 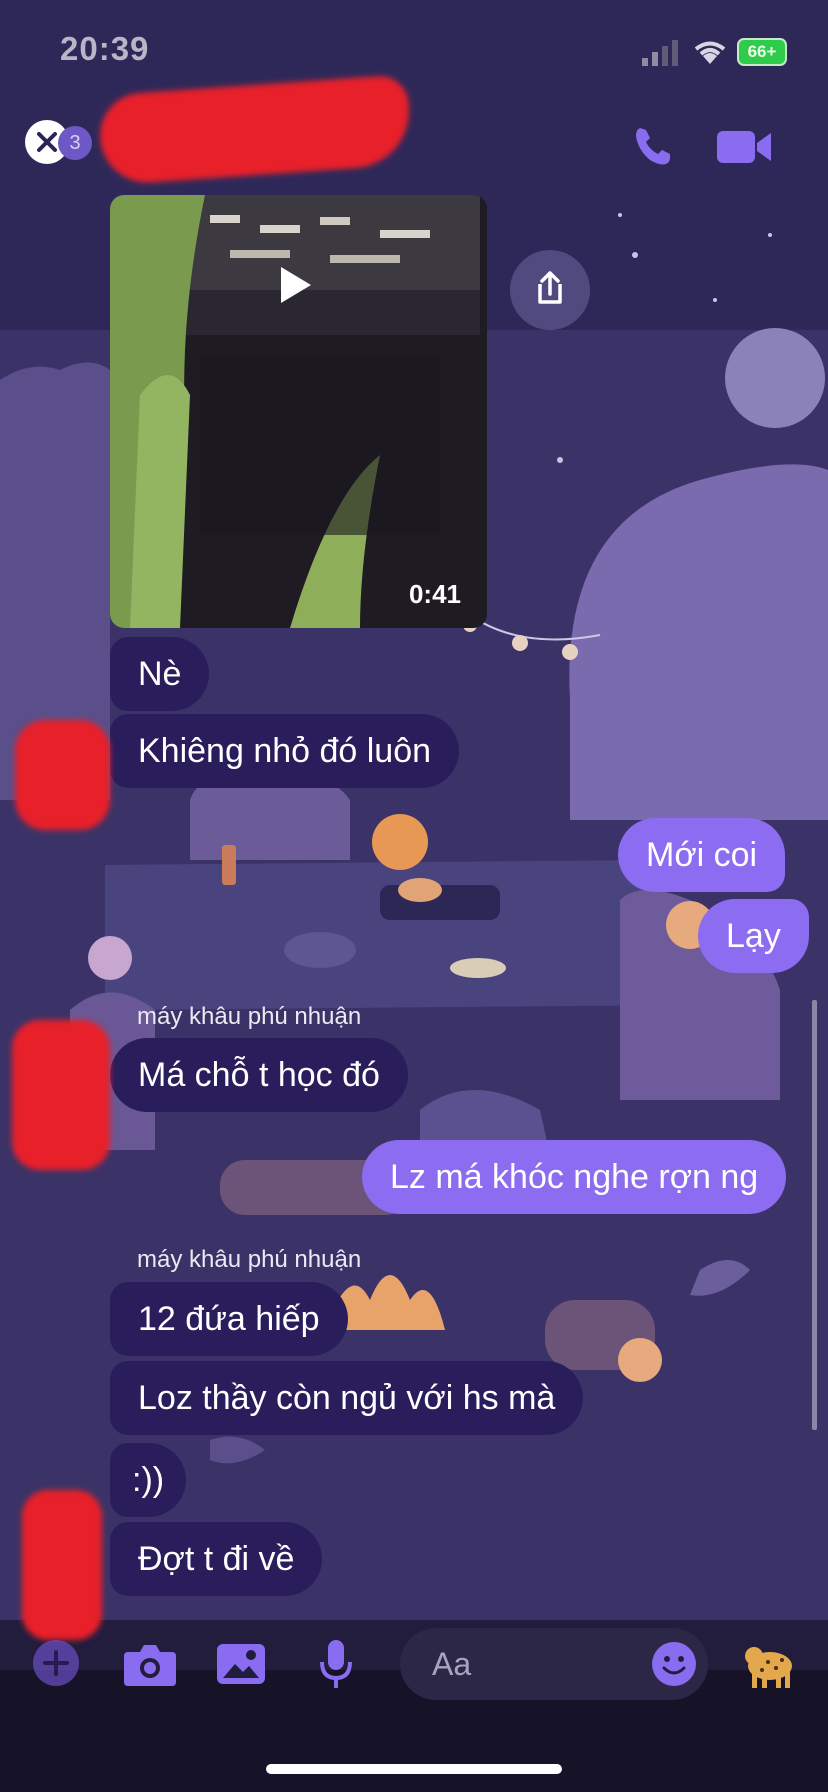 I want to click on video-message: 0:41, so click(x=298, y=411).